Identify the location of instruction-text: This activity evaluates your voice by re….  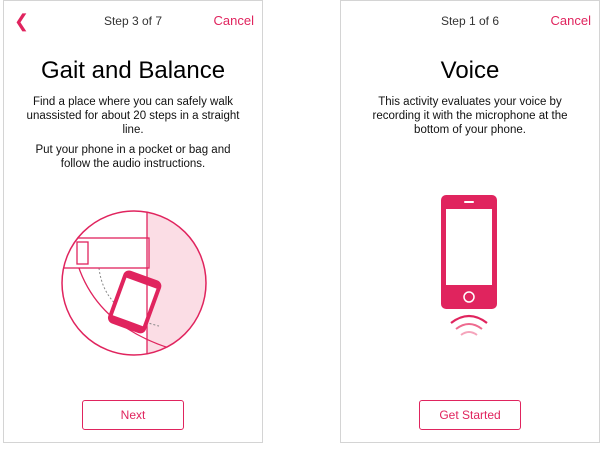
(470, 116).